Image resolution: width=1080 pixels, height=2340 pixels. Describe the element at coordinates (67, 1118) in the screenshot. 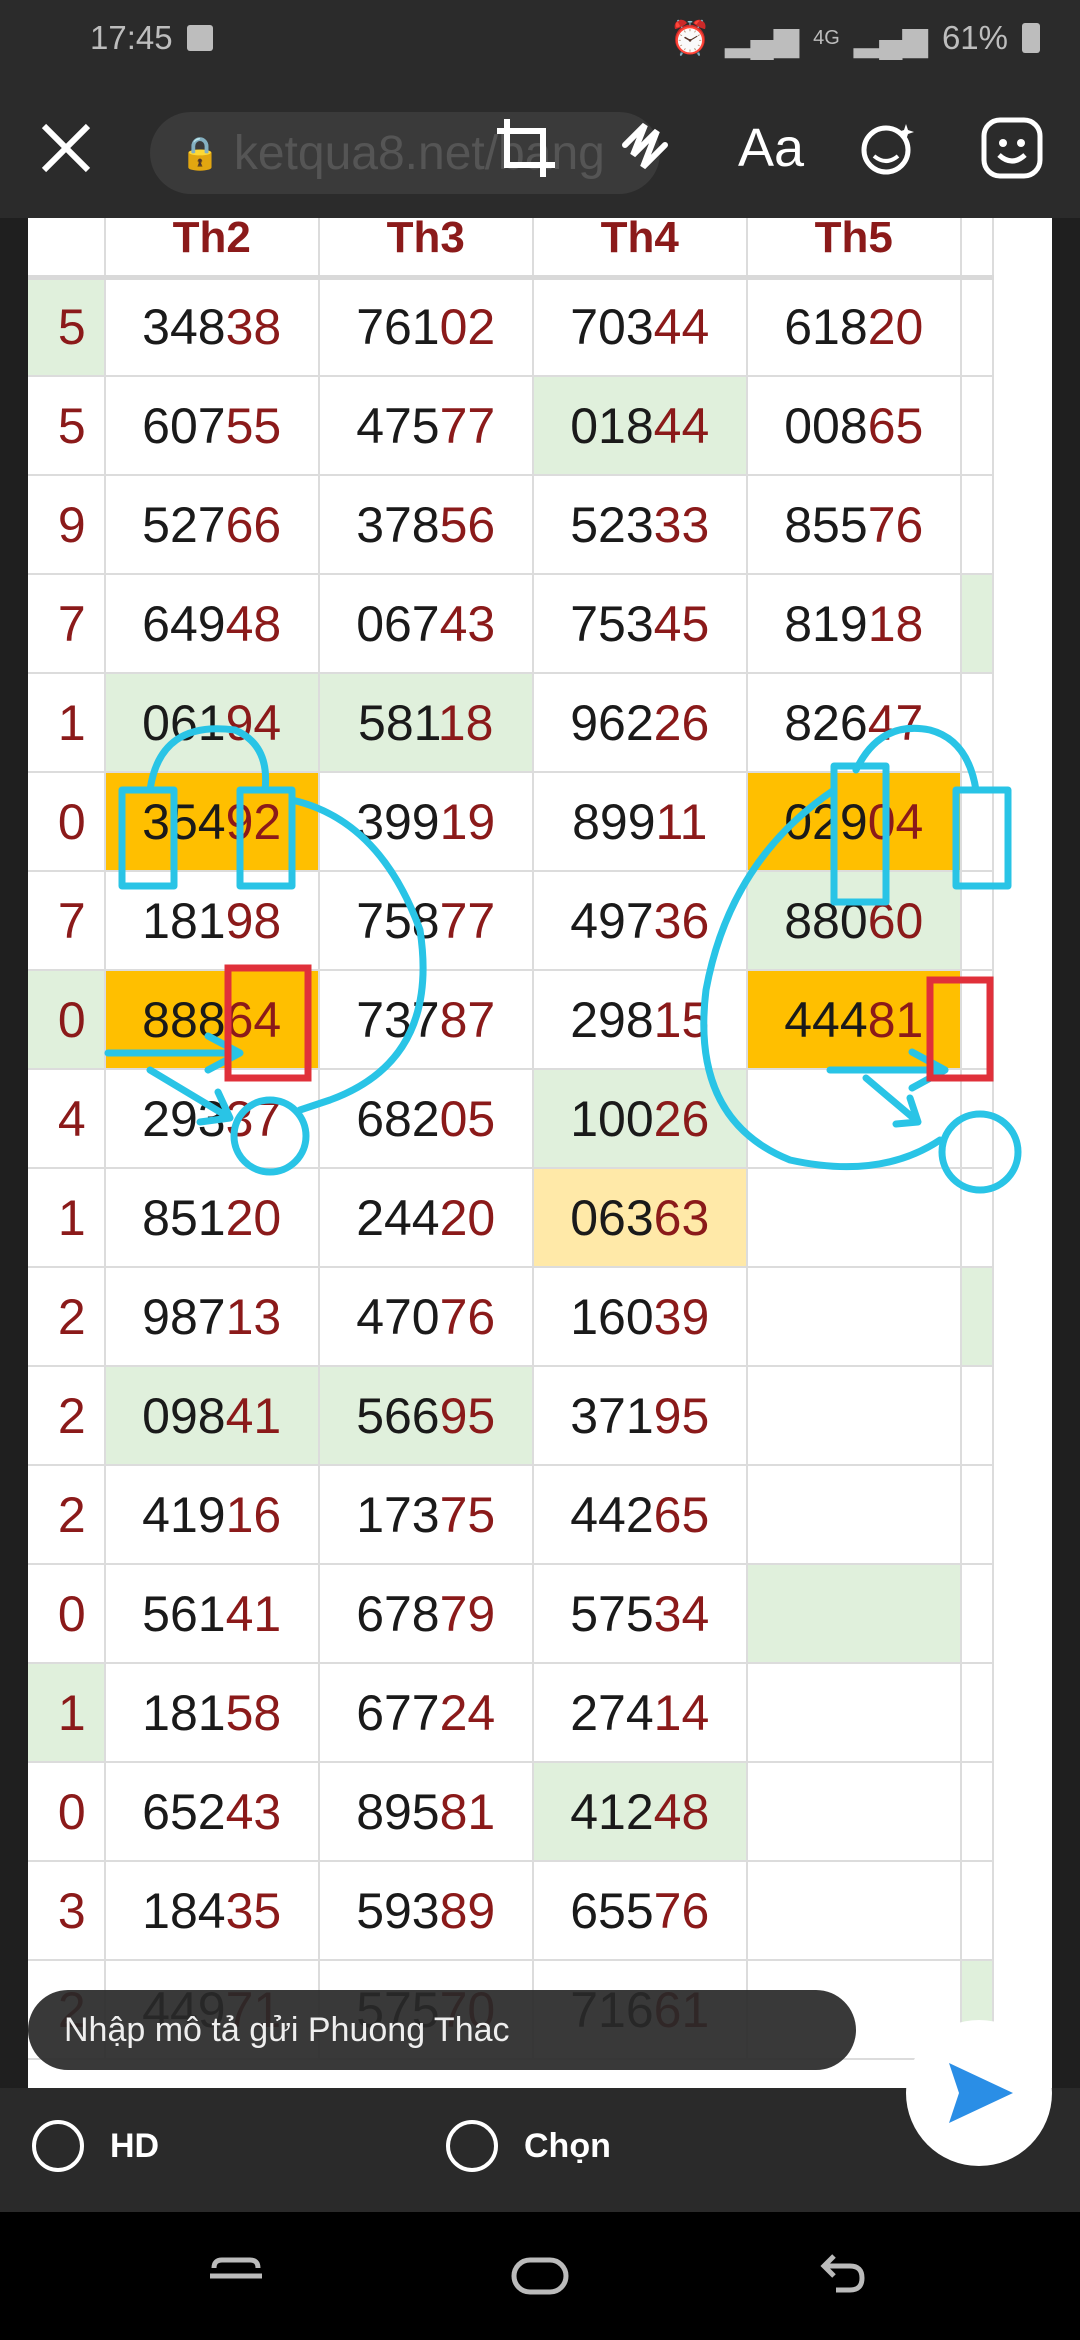

I see `row-side-value: 4` at that location.